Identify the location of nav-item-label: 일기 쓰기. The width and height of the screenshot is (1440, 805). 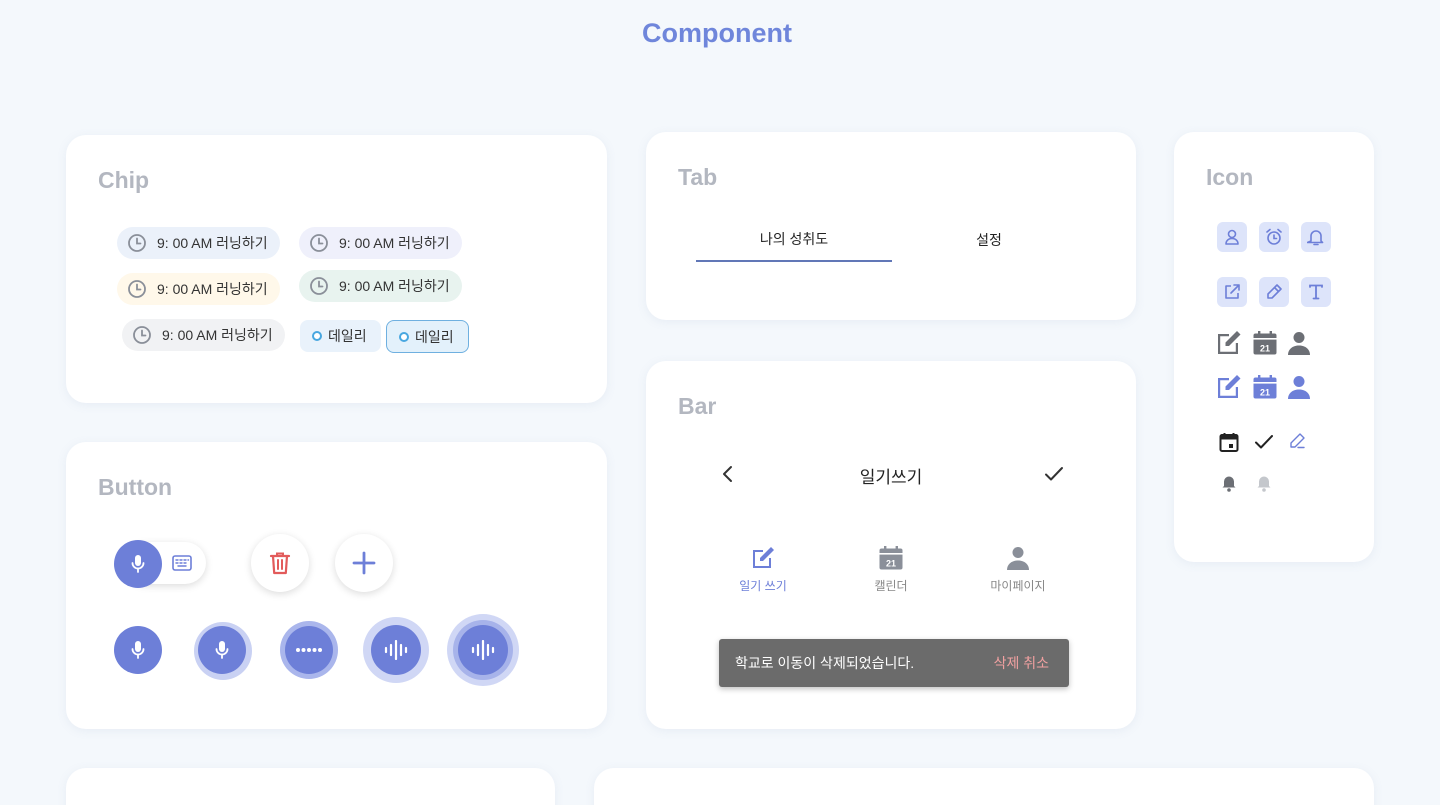
(763, 586).